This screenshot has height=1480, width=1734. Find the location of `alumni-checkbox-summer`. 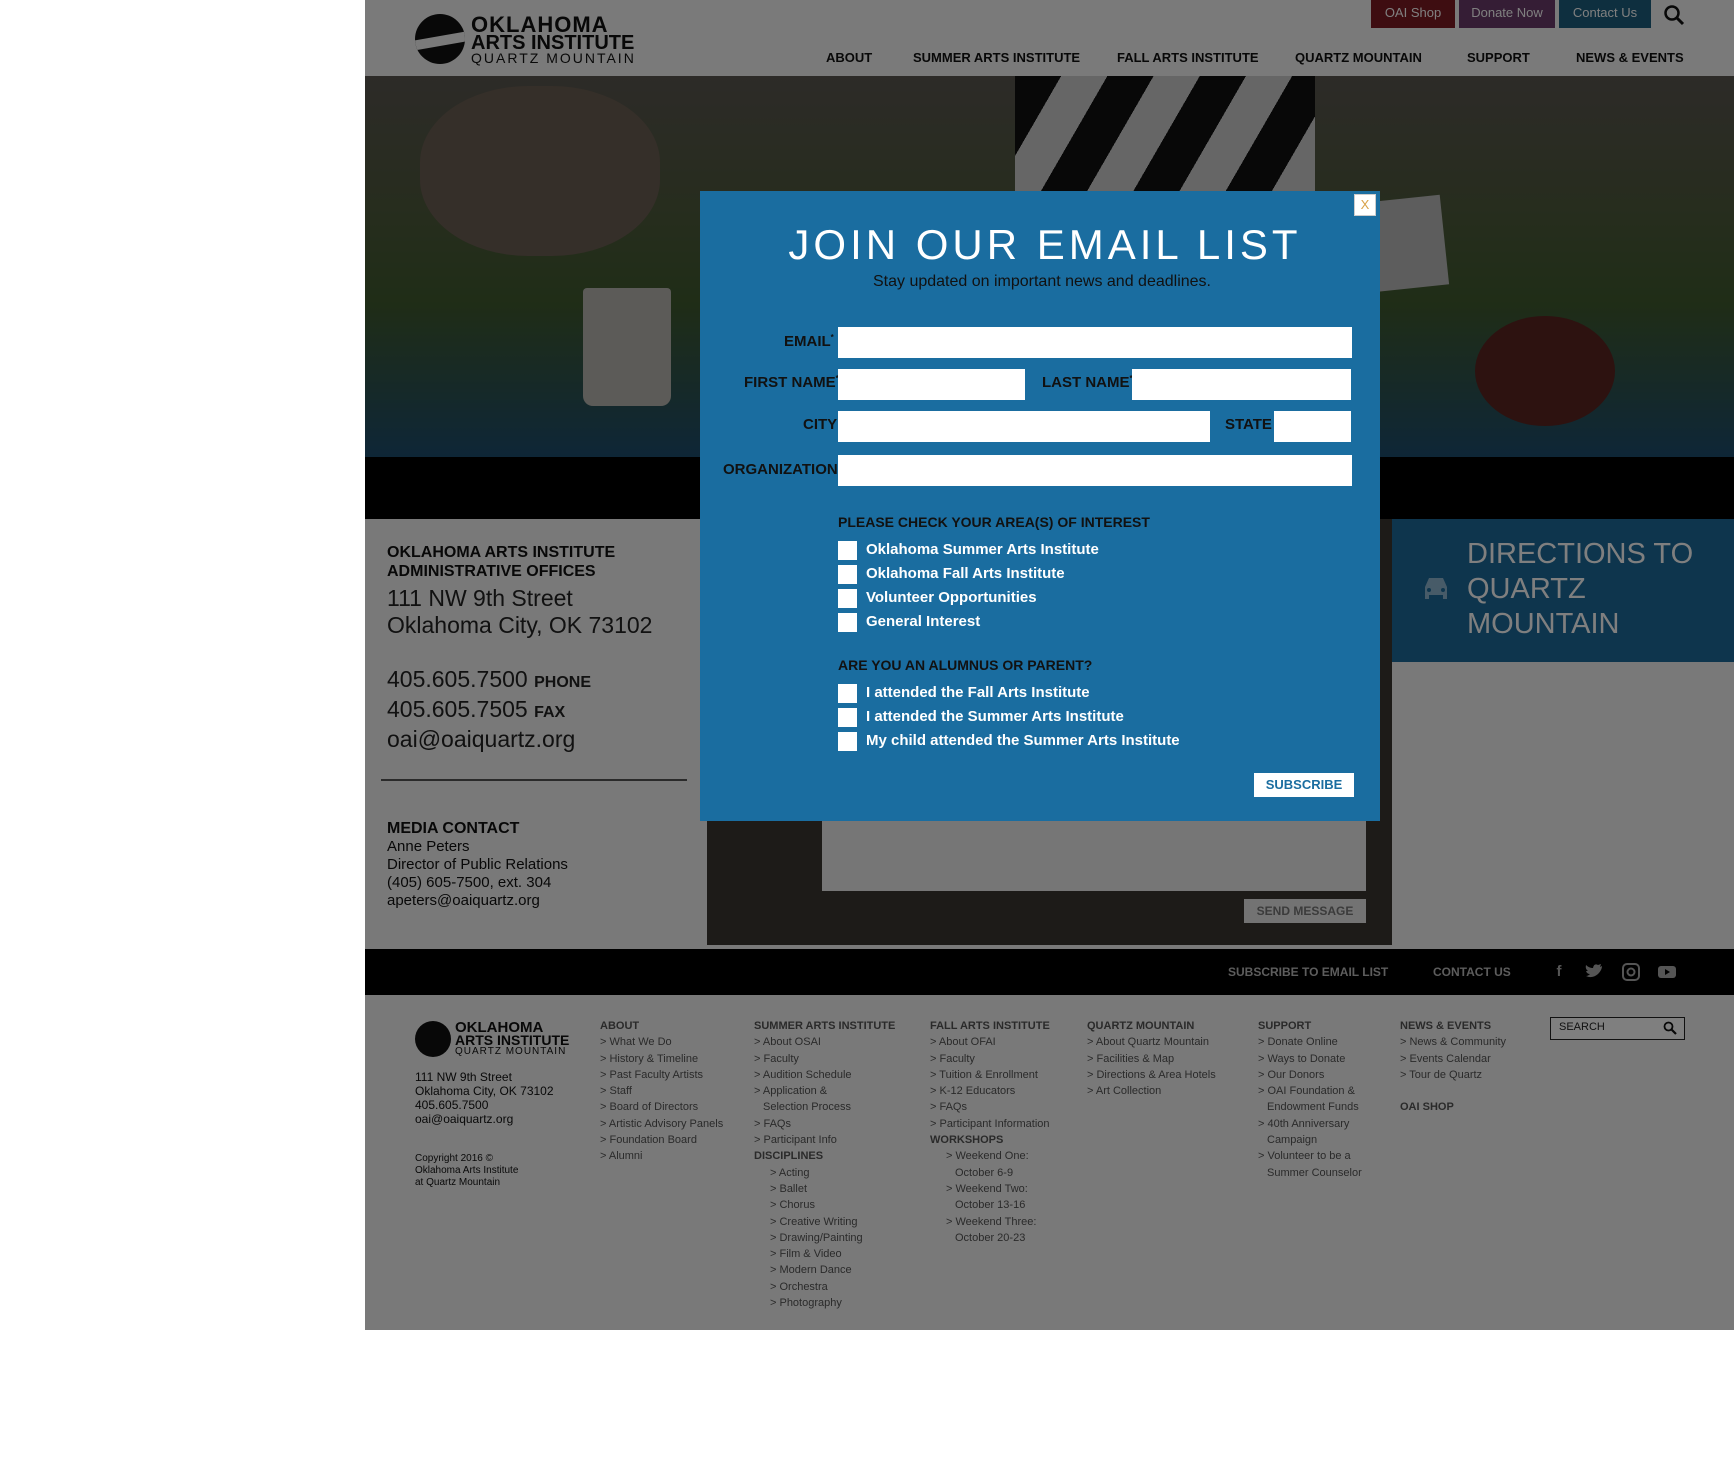

alumni-checkbox-summer is located at coordinates (847, 717).